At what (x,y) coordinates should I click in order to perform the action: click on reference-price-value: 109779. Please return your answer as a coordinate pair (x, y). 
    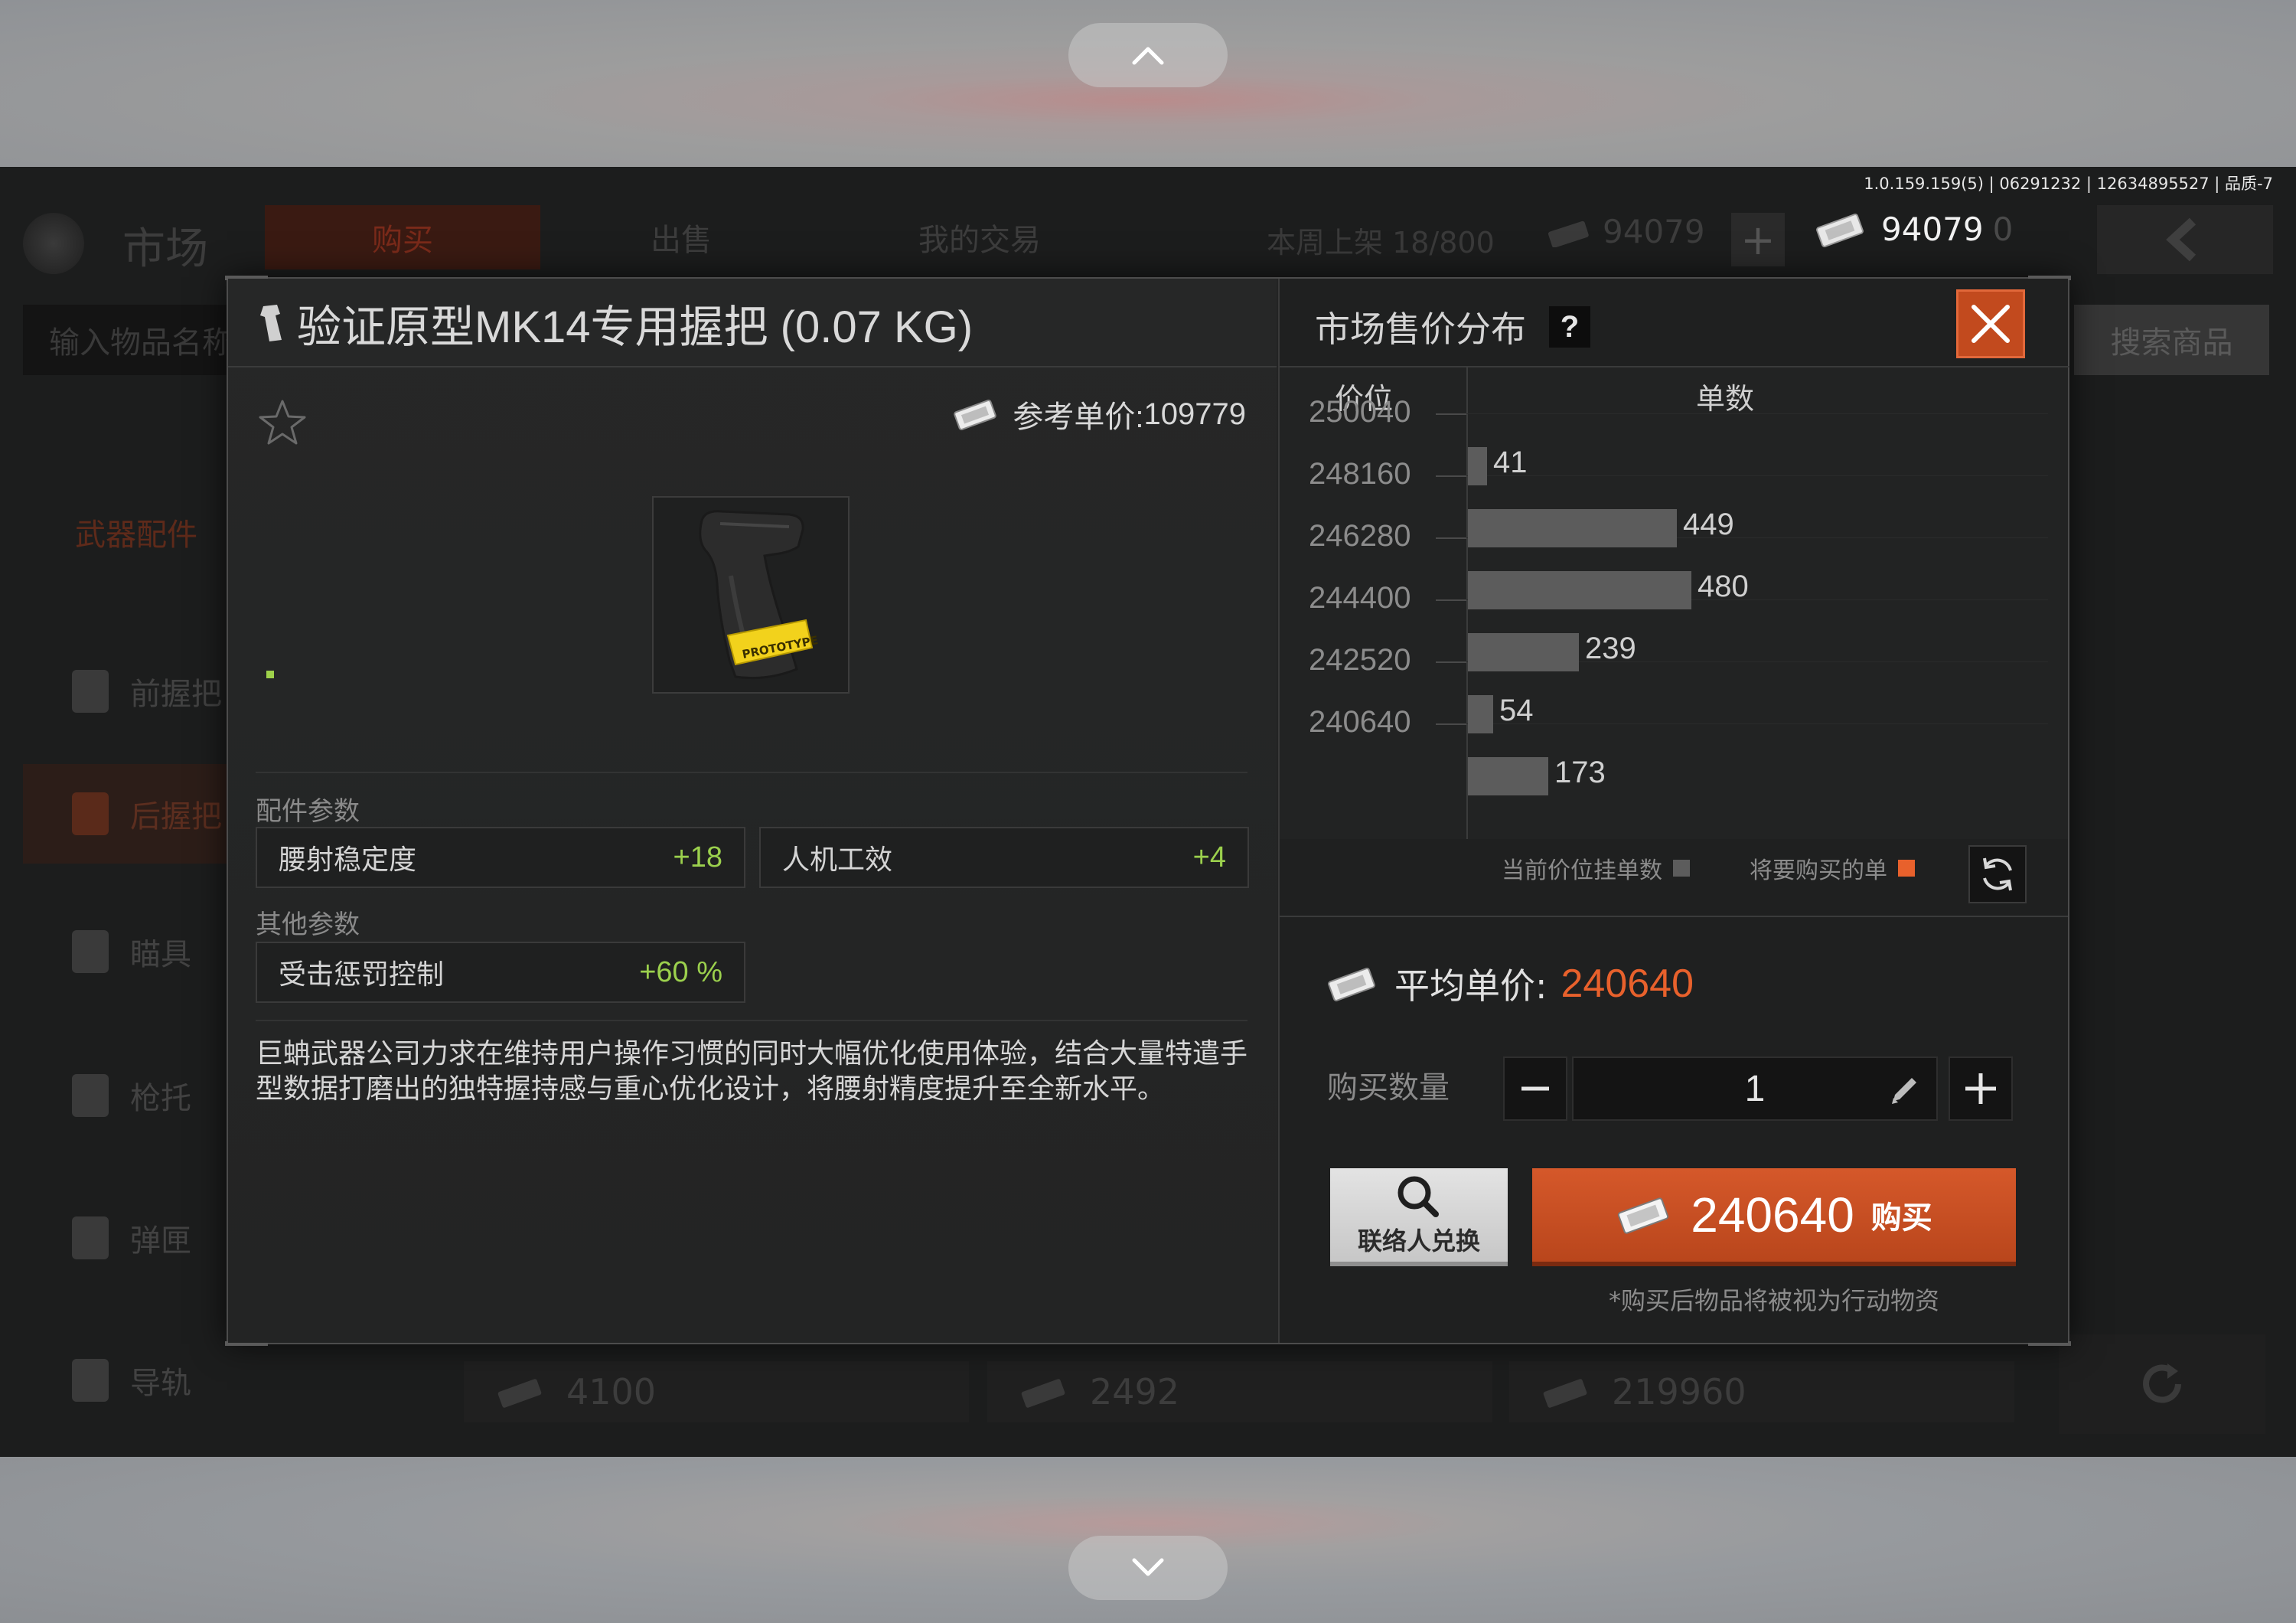
    Looking at the image, I should click on (1194, 414).